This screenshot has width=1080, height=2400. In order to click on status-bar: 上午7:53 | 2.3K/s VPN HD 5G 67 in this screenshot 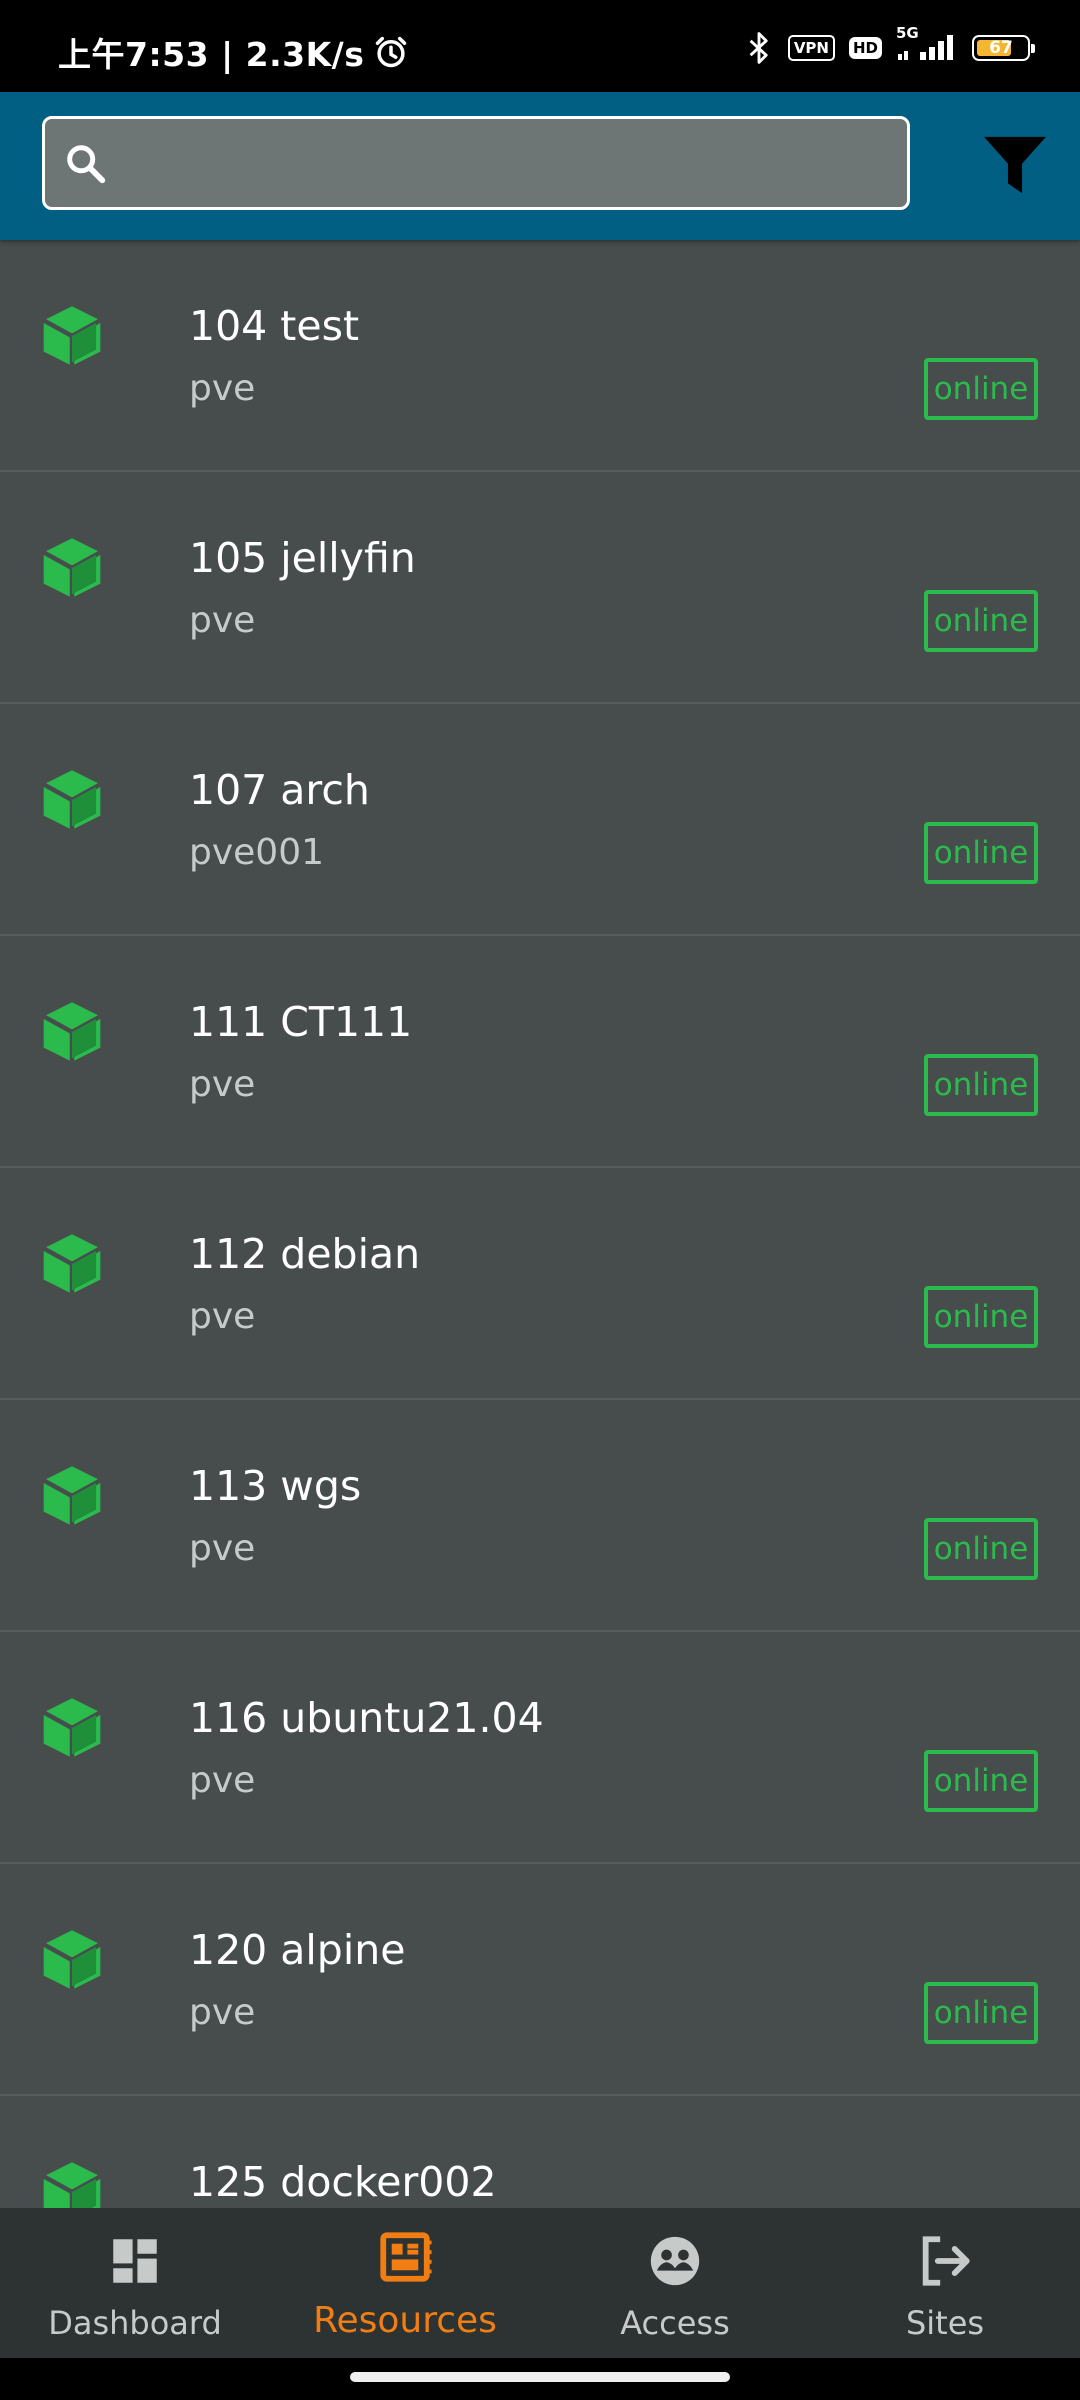, I will do `click(540, 46)`.